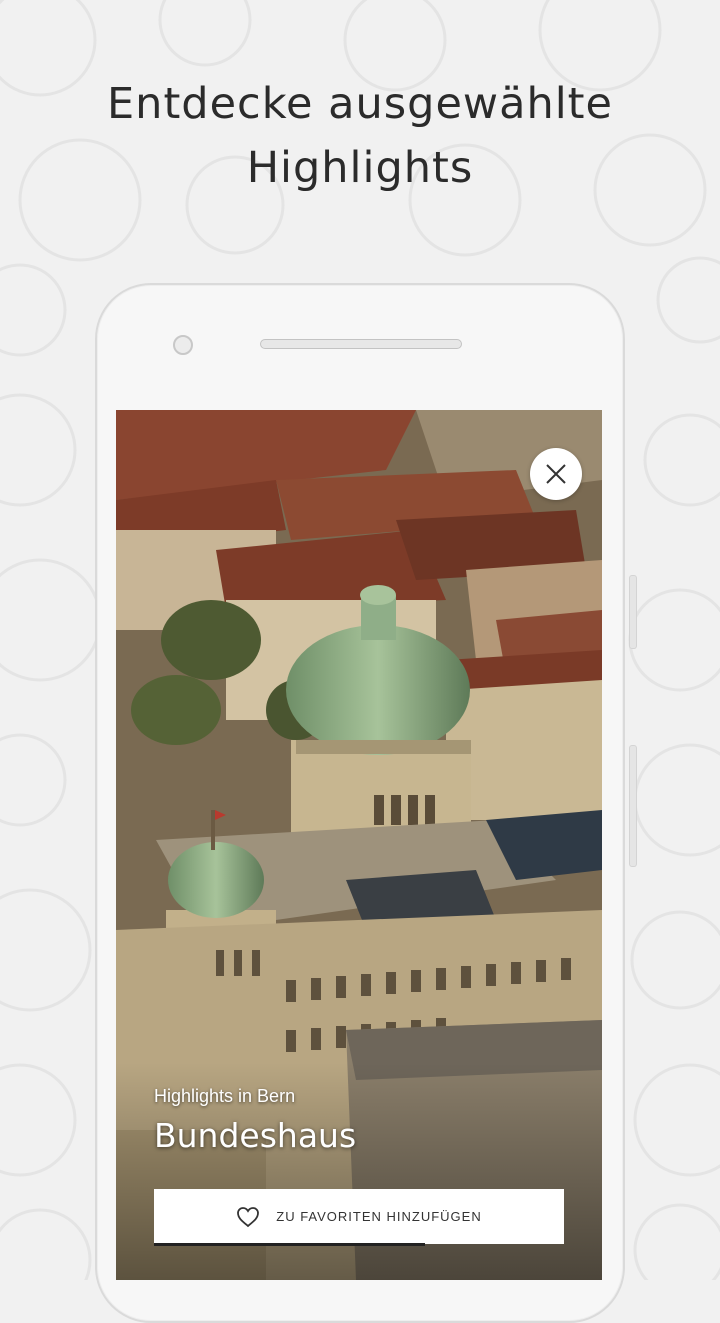 This screenshot has height=1323, width=720. Describe the element at coordinates (289, 1244) in the screenshot. I see `story-progress-bar` at that location.